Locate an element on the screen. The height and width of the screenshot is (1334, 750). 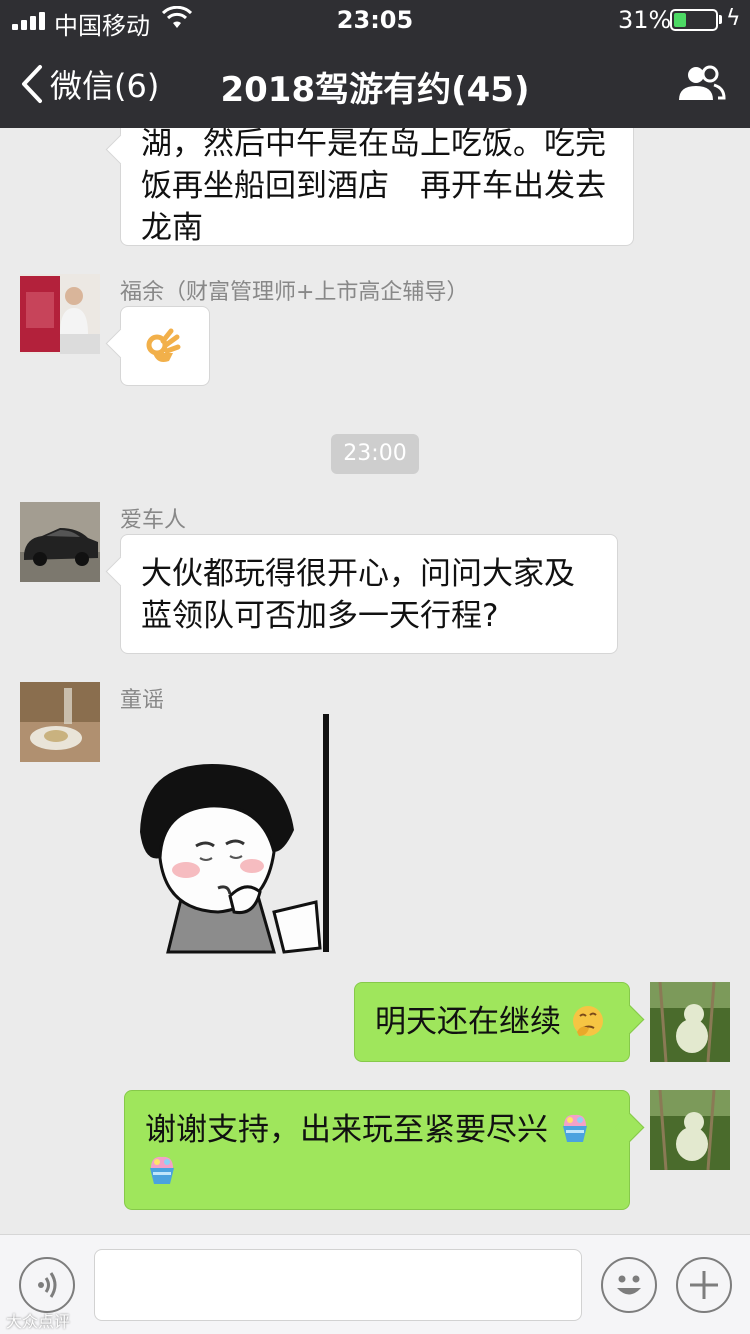
sender-name: 福余（财富管理师+上市高企辅导） is located at coordinates (294, 292).